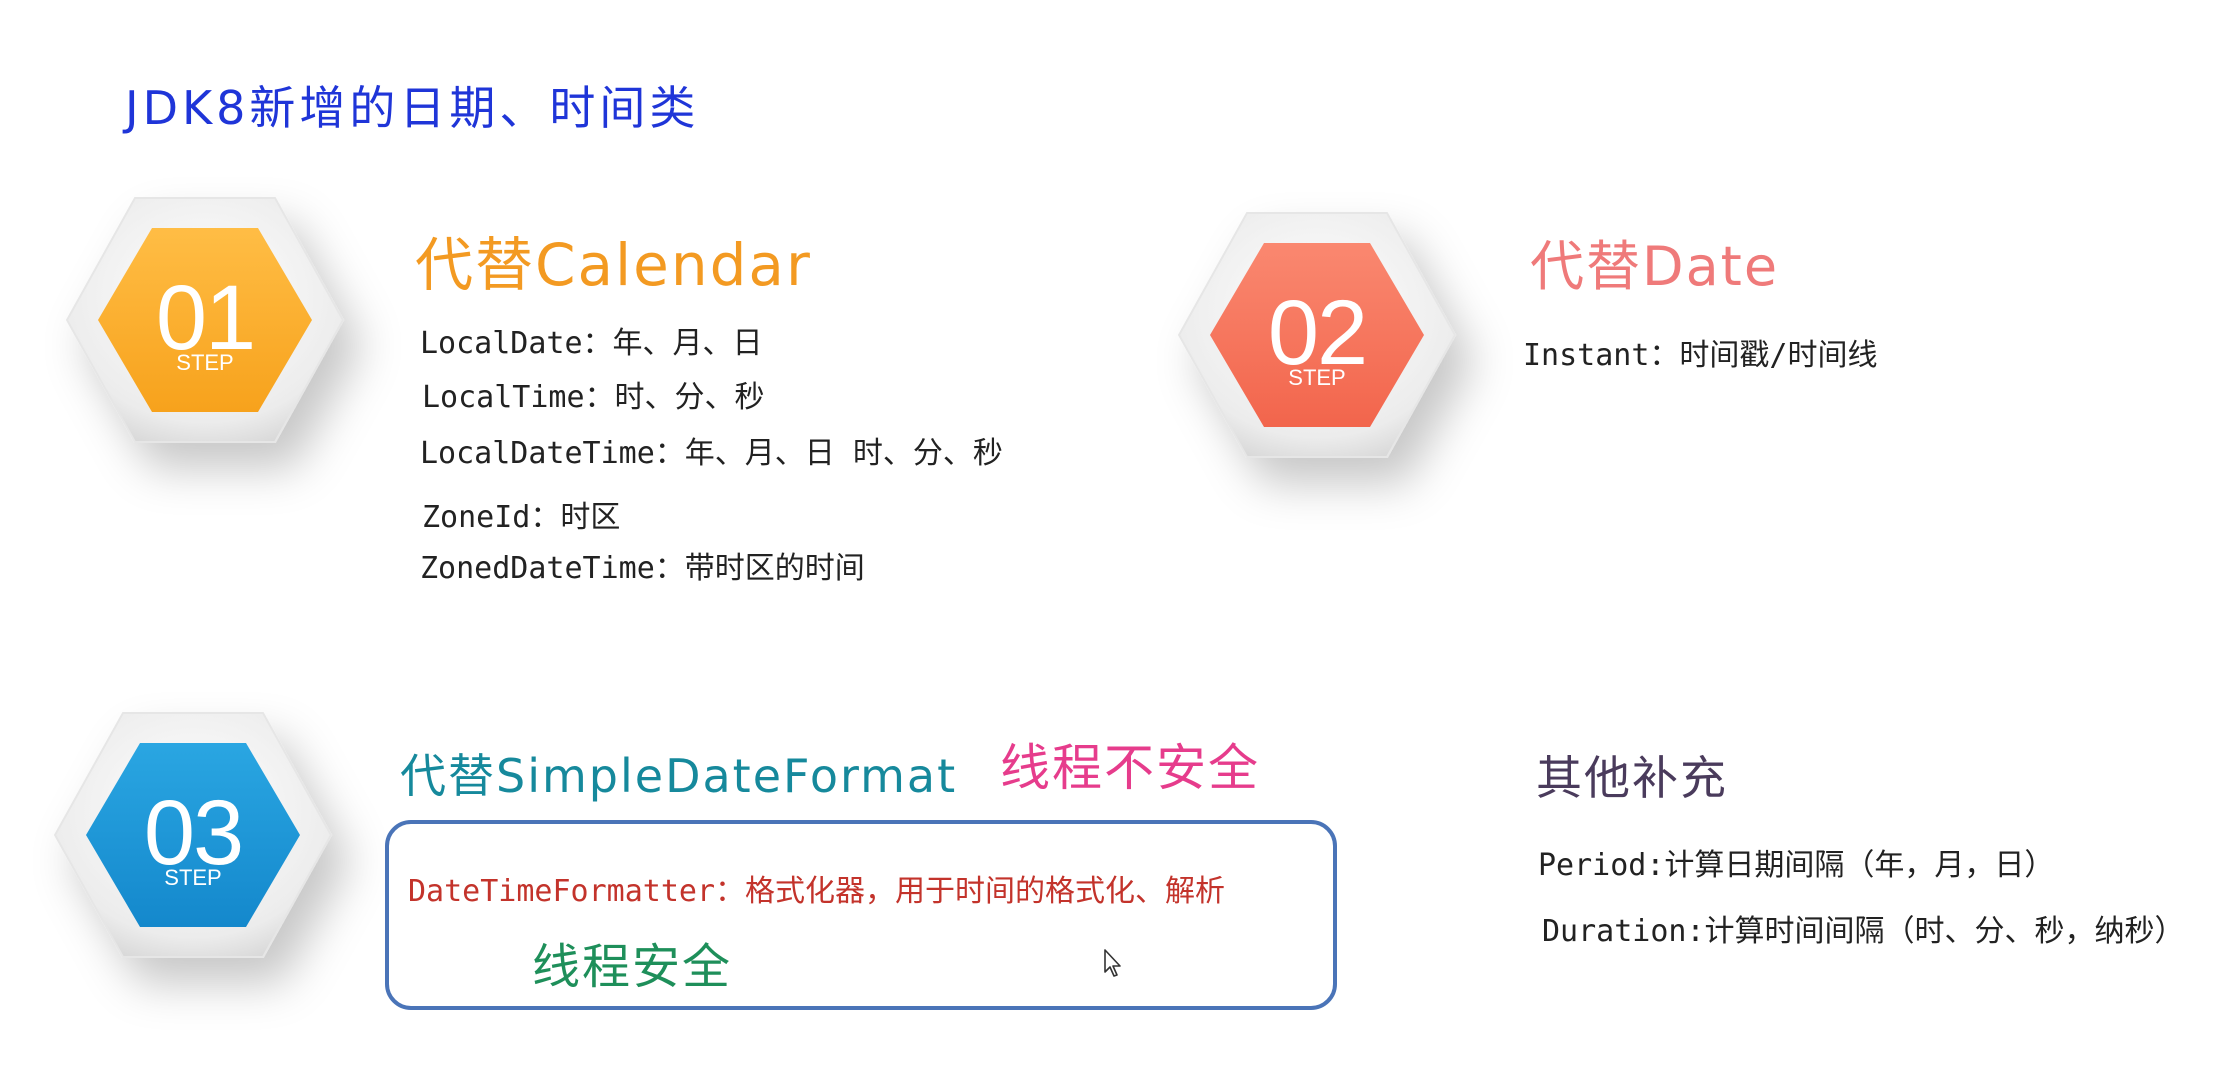 The height and width of the screenshot is (1081, 2236). Describe the element at coordinates (1130, 768) in the screenshot. I see `thread-unsafe-label: 线程不安全` at that location.